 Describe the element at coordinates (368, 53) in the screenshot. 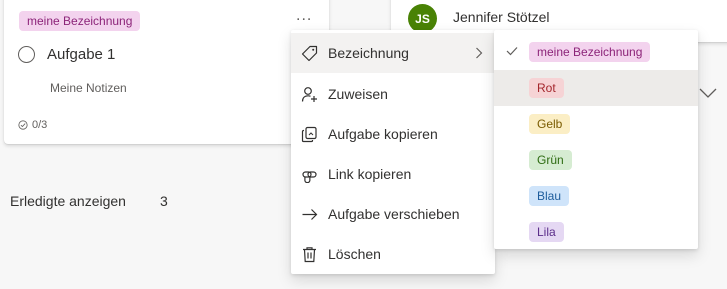

I see `menu-item-label: Bezeichnung` at that location.